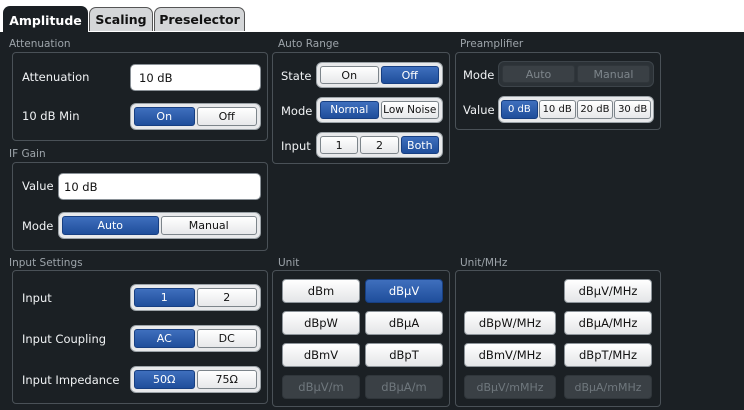 Image resolution: width=744 pixels, height=410 pixels. I want to click on preamplifier-value-toggle: 0 dB 10 dB 20 dB 30 dB, so click(576, 109).